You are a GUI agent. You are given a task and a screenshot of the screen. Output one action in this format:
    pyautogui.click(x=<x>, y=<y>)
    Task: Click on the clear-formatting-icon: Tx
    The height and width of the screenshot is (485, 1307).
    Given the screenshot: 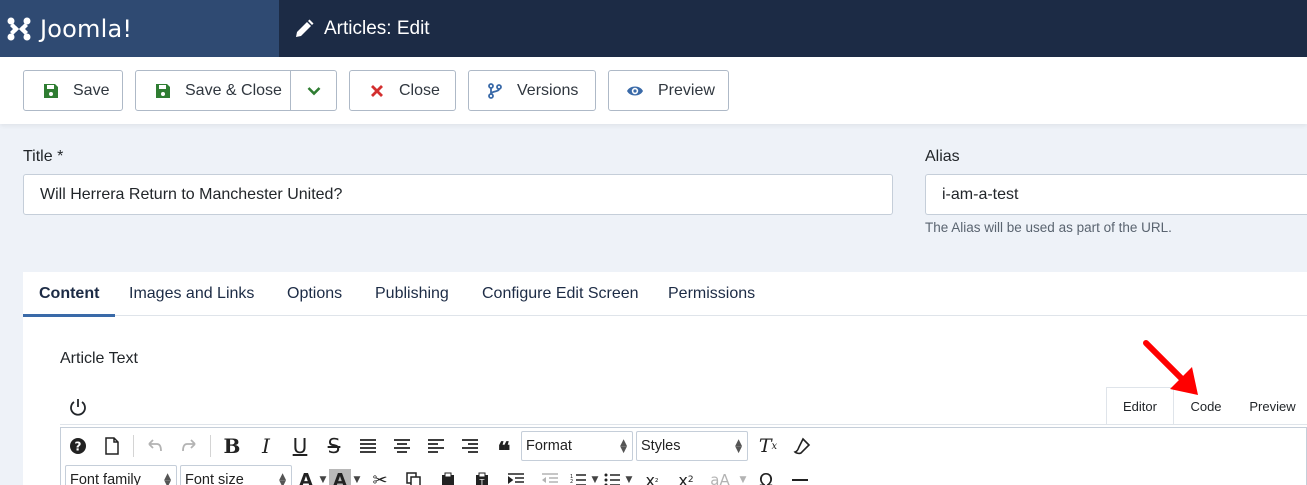 What is the action you would take?
    pyautogui.click(x=768, y=446)
    